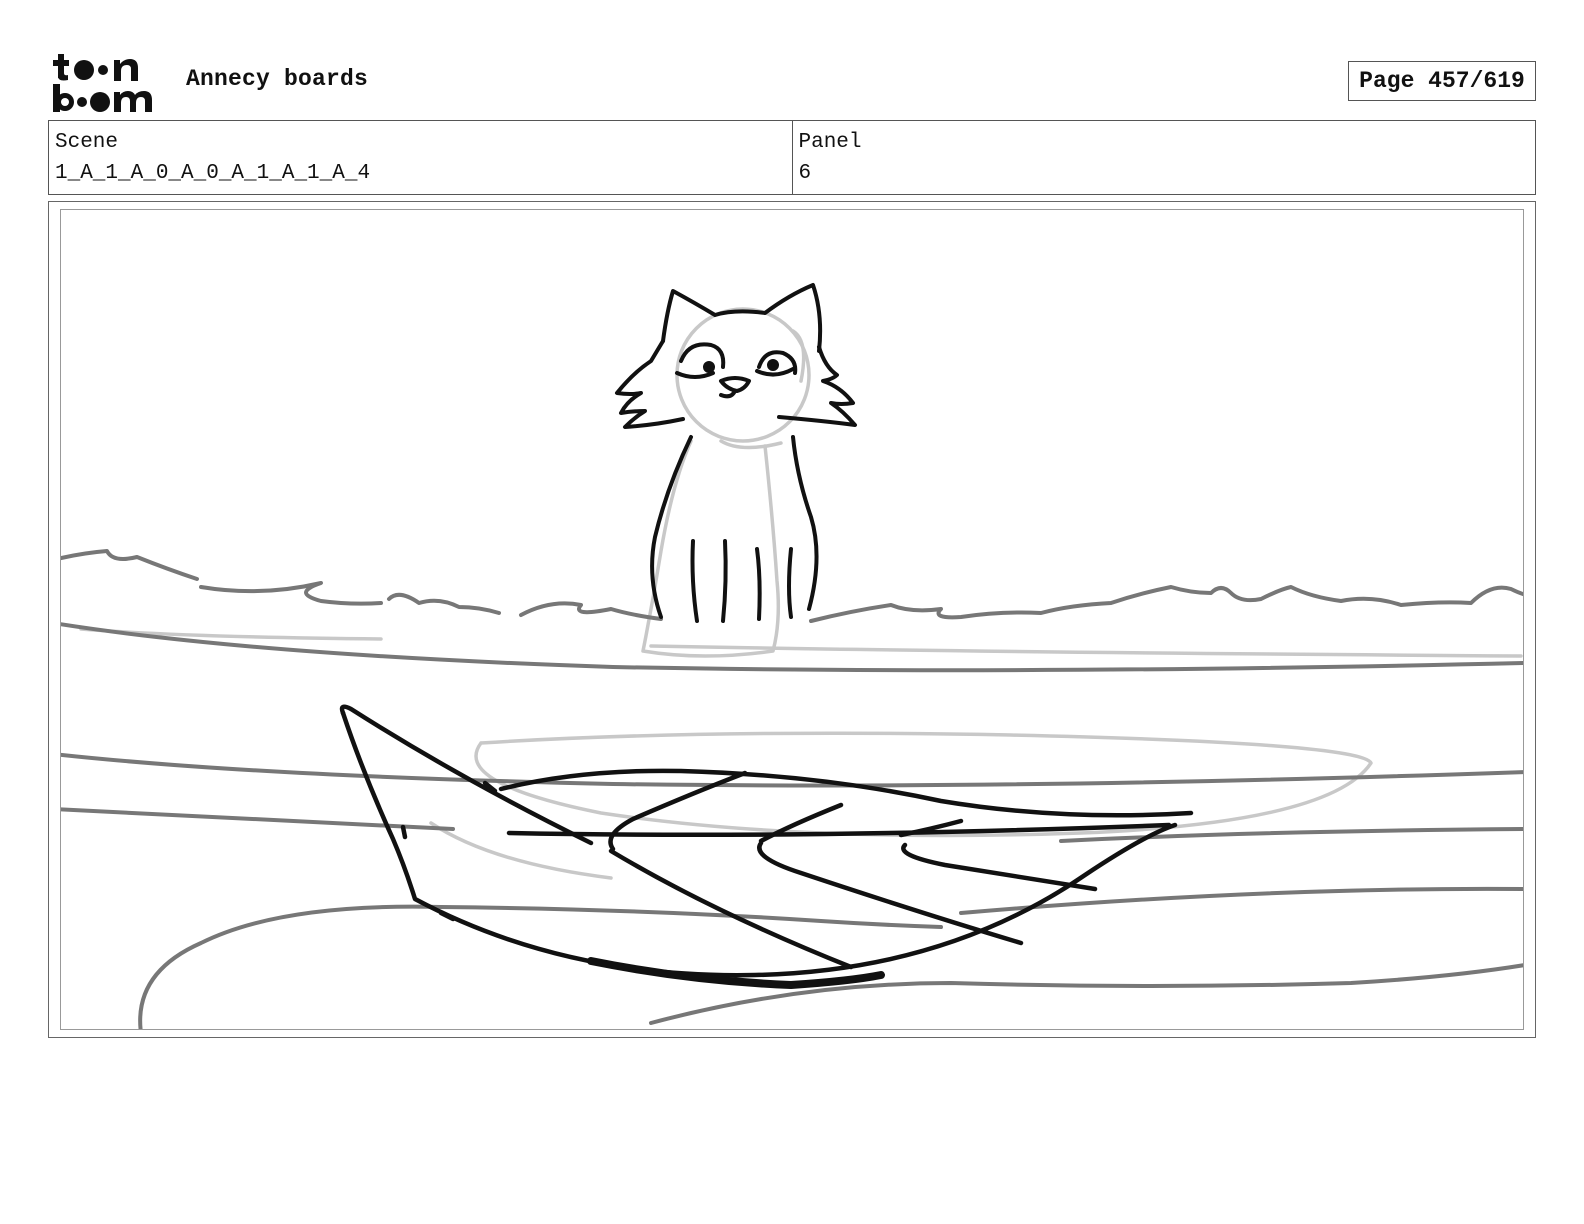 This screenshot has height=1224, width=1584. I want to click on scene-value: 1_A_1_A_0_A_0_A_1_A_1_A_4, so click(213, 173).